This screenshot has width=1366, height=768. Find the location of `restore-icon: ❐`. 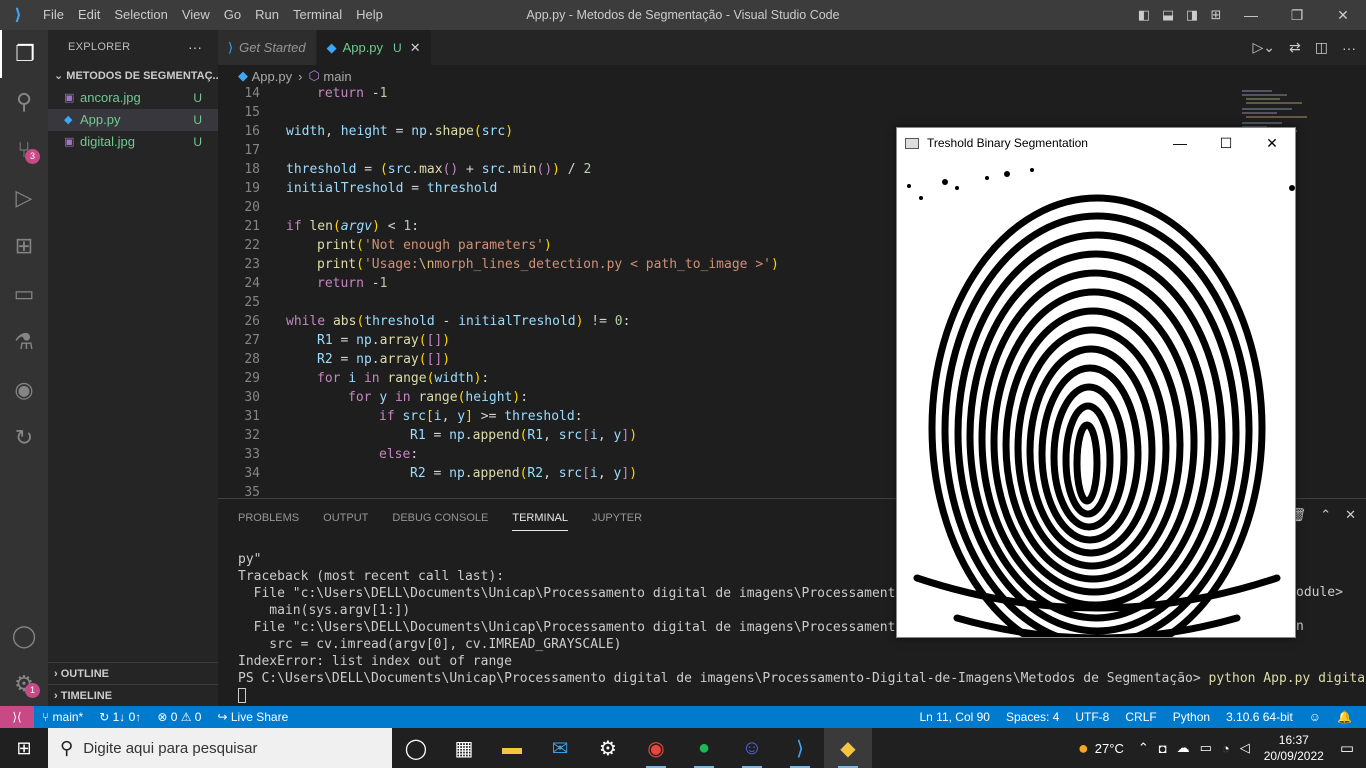

restore-icon: ❐ is located at coordinates (1297, 15).